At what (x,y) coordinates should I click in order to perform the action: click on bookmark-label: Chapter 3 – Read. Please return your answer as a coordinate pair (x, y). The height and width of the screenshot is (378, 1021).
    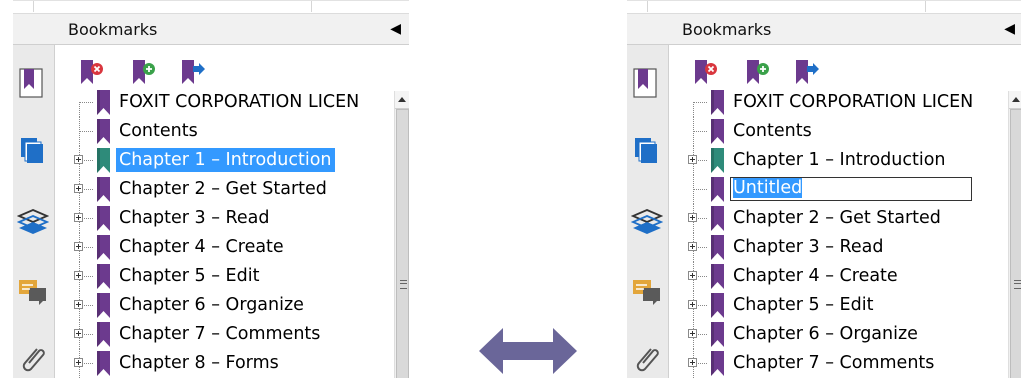
    Looking at the image, I should click on (194, 218).